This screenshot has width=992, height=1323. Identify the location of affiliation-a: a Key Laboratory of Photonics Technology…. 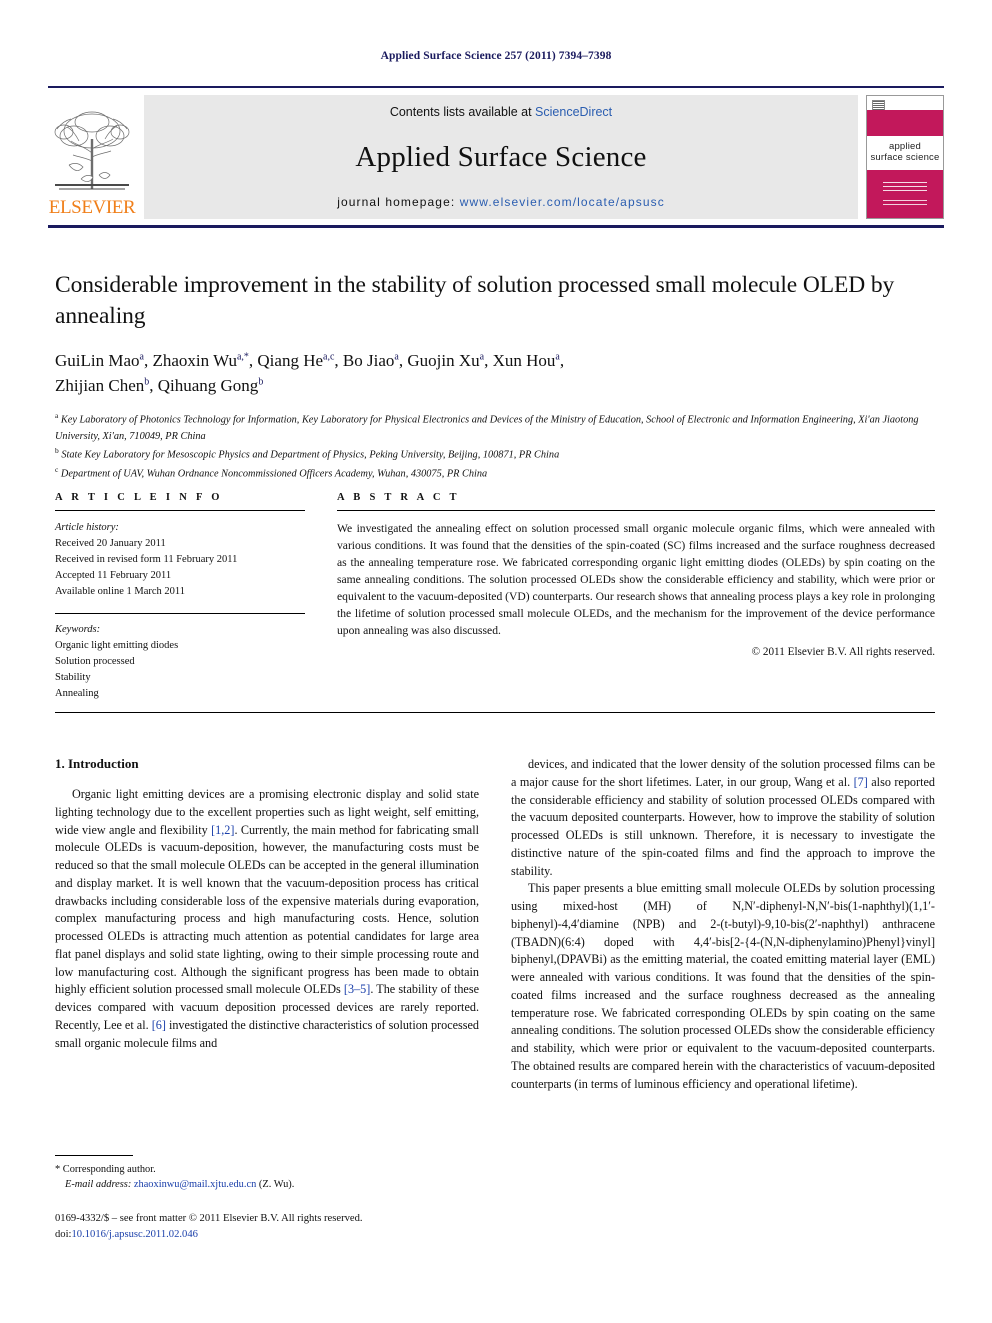
(487, 427).